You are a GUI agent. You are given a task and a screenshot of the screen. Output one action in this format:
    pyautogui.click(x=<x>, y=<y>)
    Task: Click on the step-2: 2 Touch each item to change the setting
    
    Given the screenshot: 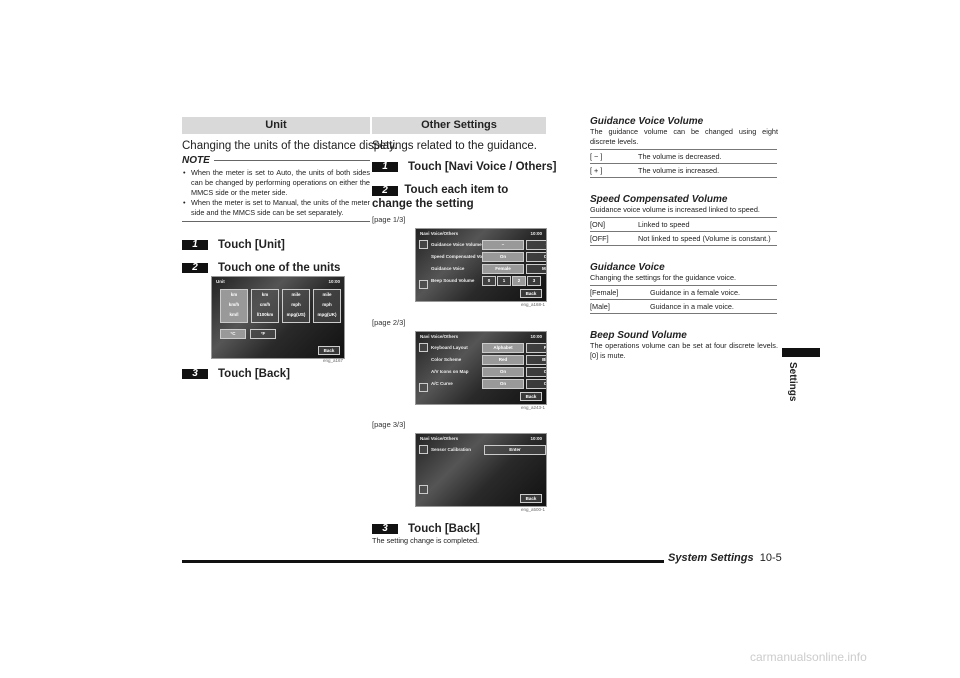 What is the action you would take?
    pyautogui.click(x=440, y=197)
    